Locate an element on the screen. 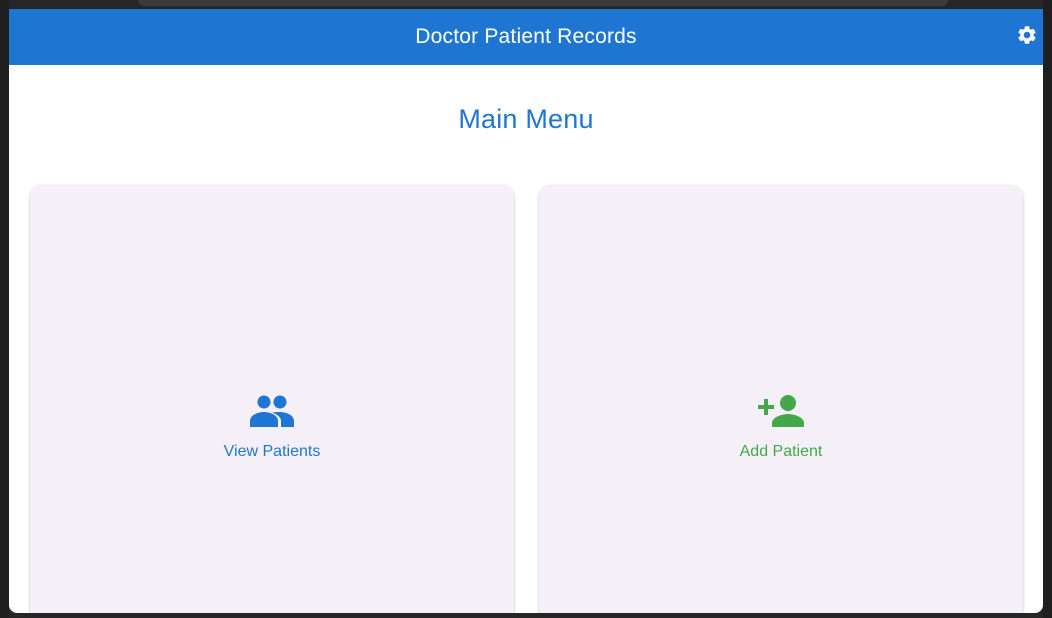 Image resolution: width=1052 pixels, height=618 pixels. gear-icon is located at coordinates (1027, 37).